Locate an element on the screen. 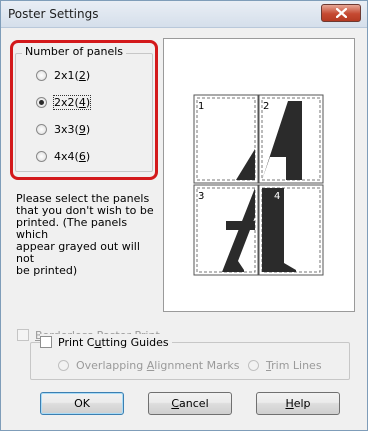 This screenshot has width=368, height=431. preview-panel-4: 4 is located at coordinates (291, 230).